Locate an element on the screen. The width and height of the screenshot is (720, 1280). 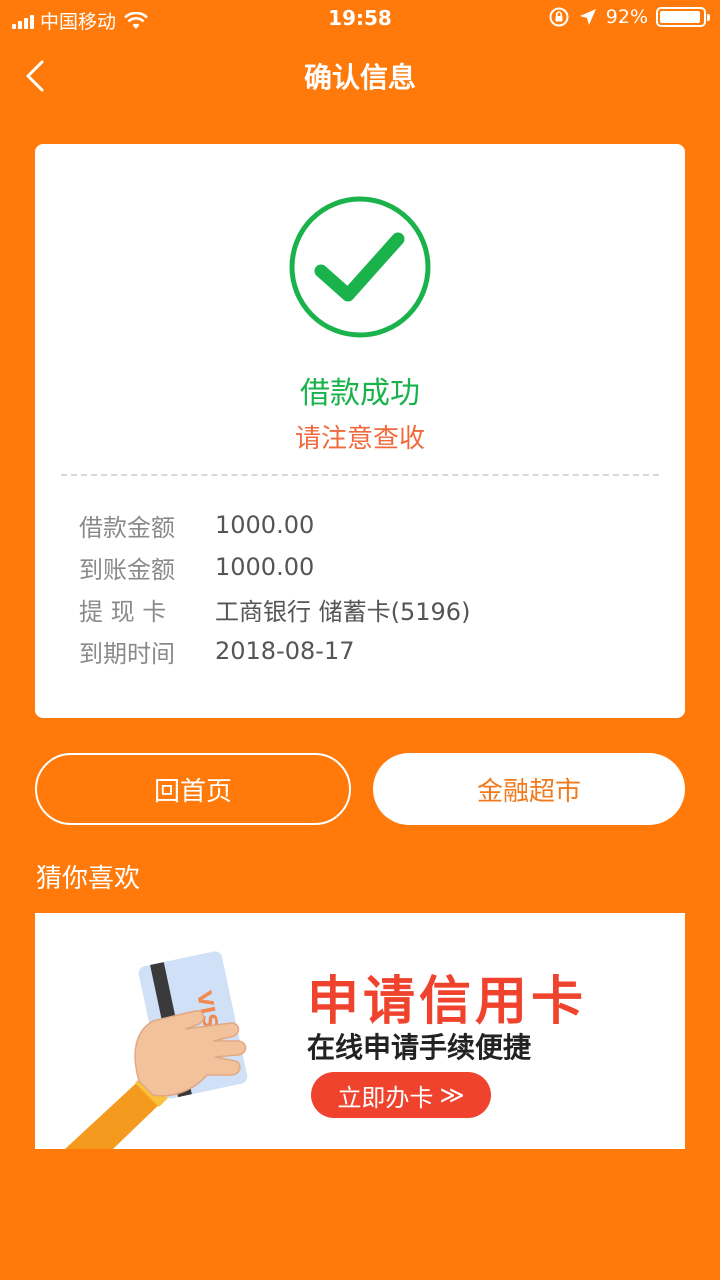
detail-label: 借款金额 is located at coordinates (127, 527).